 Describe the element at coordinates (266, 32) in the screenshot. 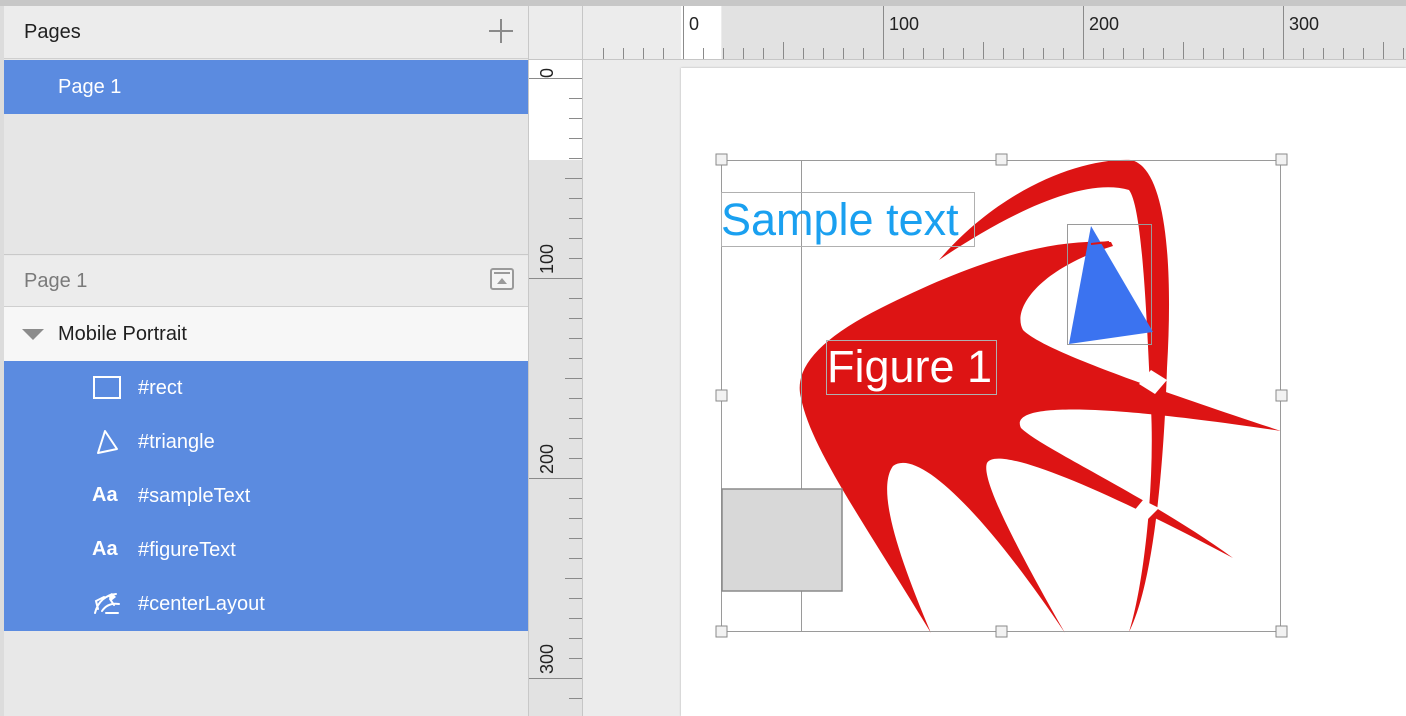

I see `pages-header: Pages` at that location.